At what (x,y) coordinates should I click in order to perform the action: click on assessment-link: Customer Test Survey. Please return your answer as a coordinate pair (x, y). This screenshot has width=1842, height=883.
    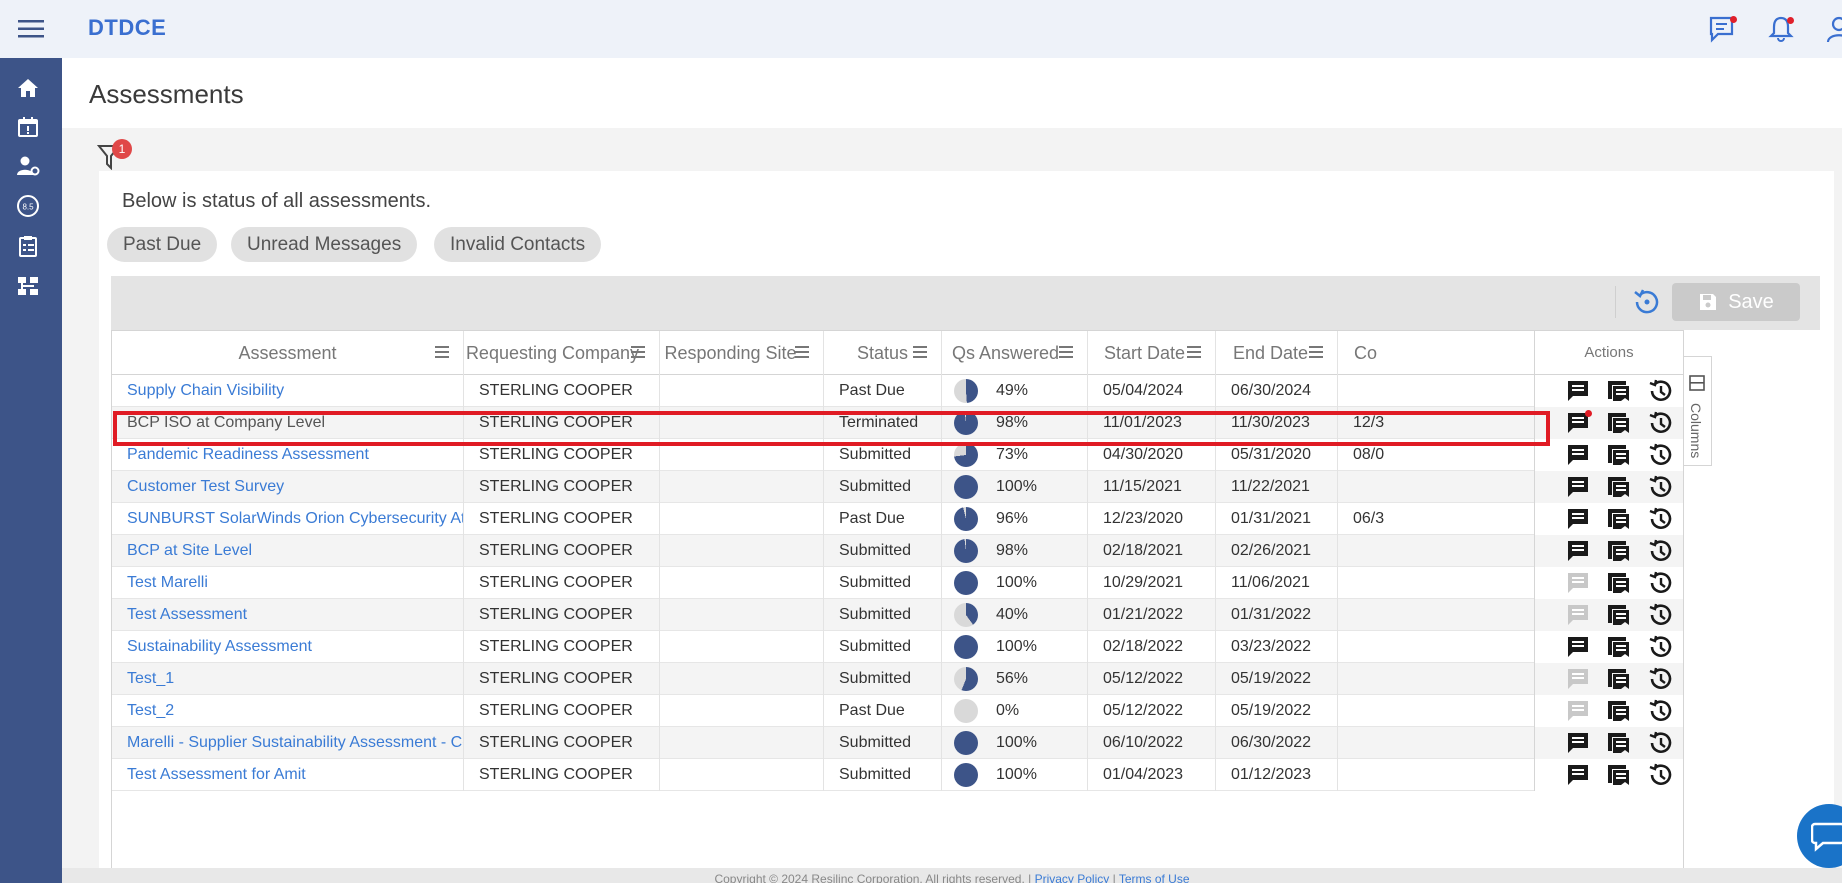
    Looking at the image, I should click on (288, 487).